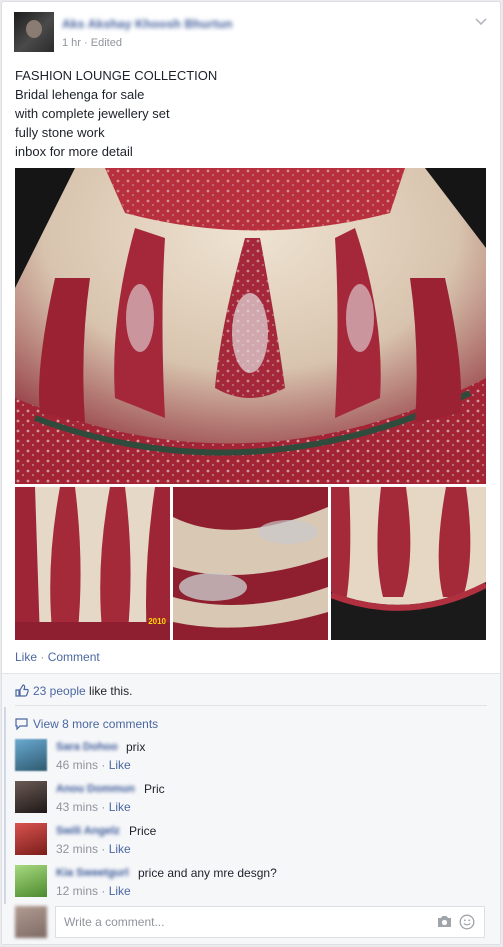  What do you see at coordinates (31, 922) in the screenshot?
I see `current-user-avatar` at bounding box center [31, 922].